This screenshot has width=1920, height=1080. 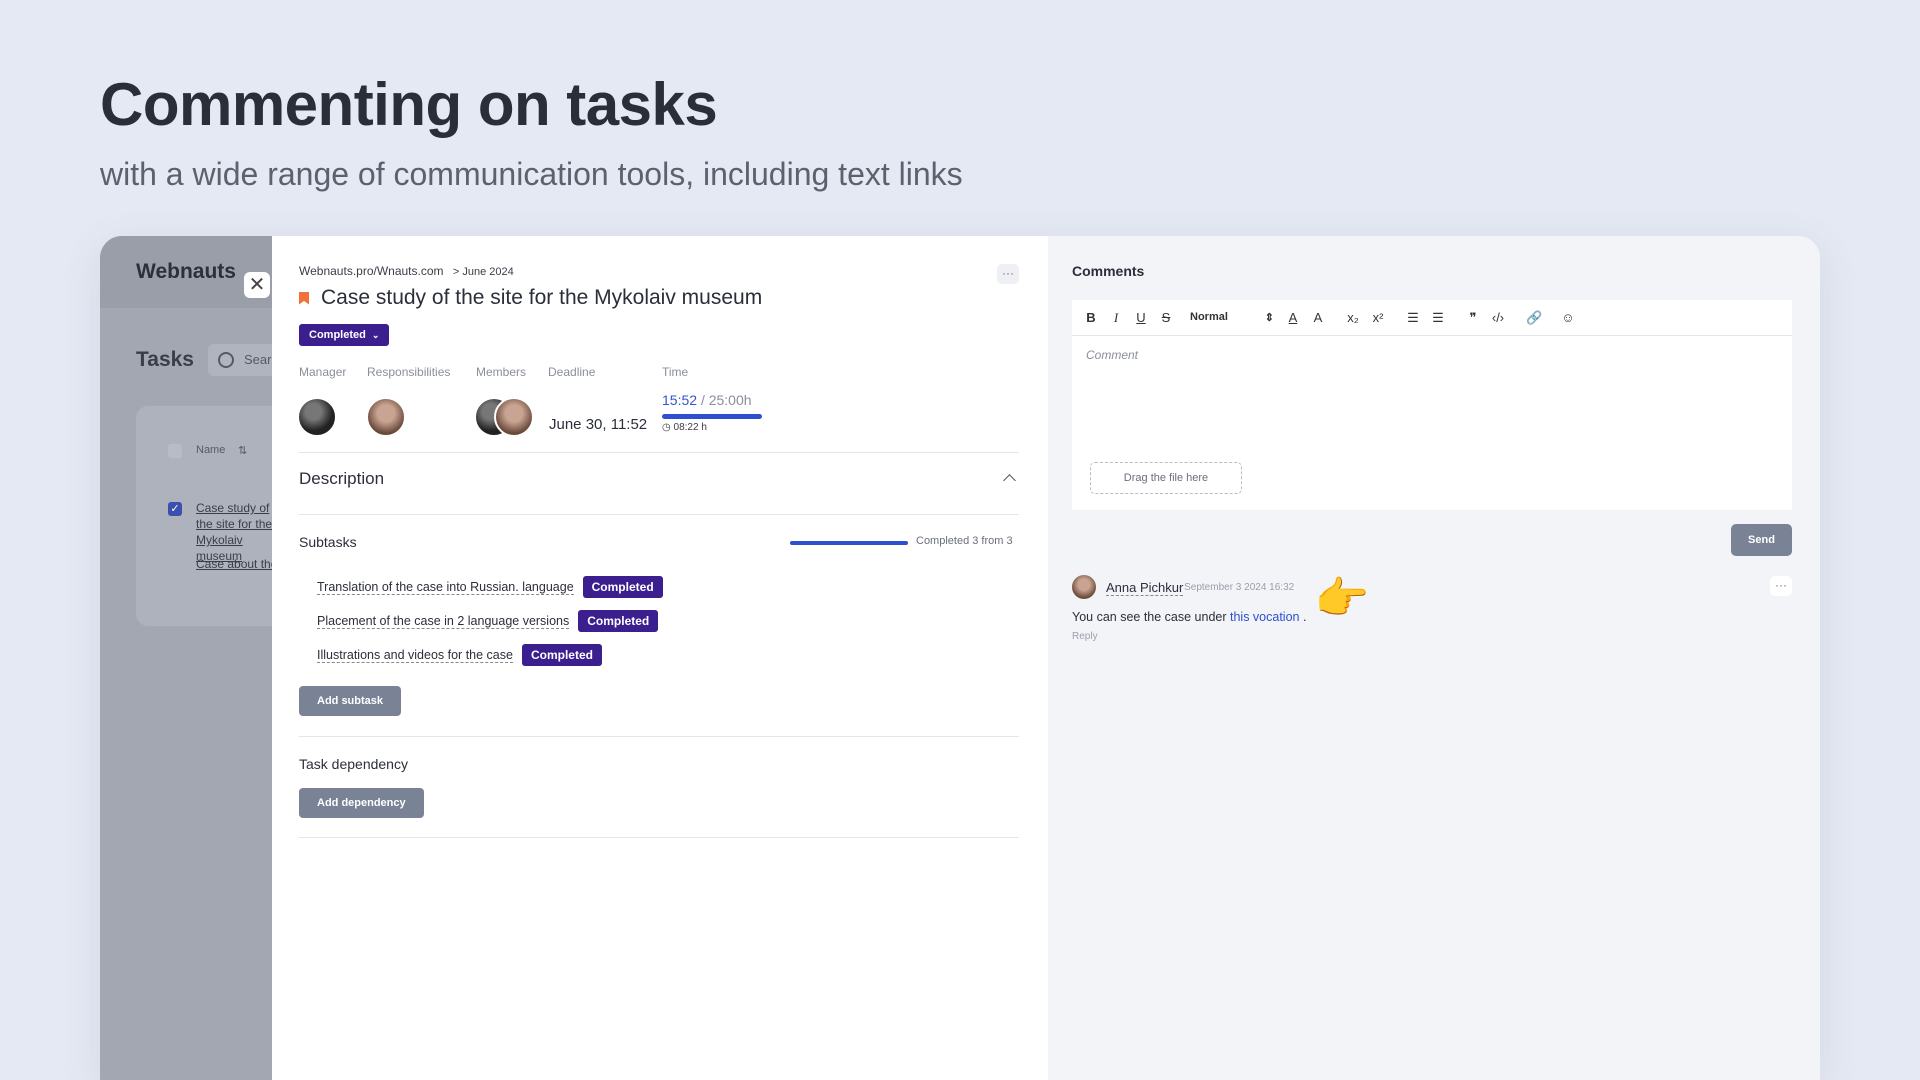 What do you see at coordinates (257, 285) in the screenshot?
I see `close-icon: ✕` at bounding box center [257, 285].